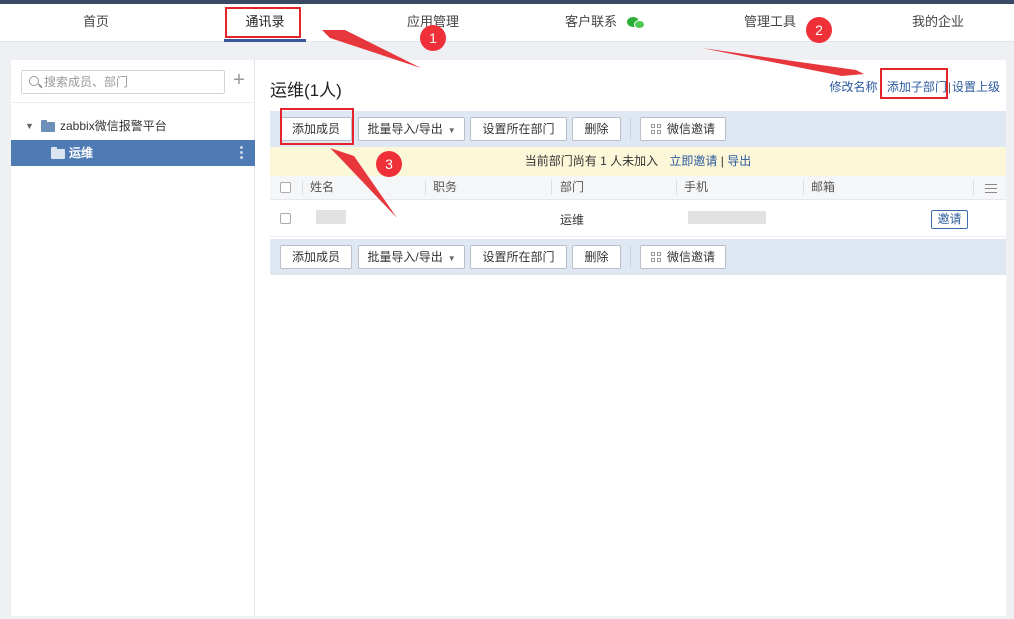 This screenshot has height=619, width=1014. I want to click on add-sub-dept-link: 添加子部门, so click(917, 87).